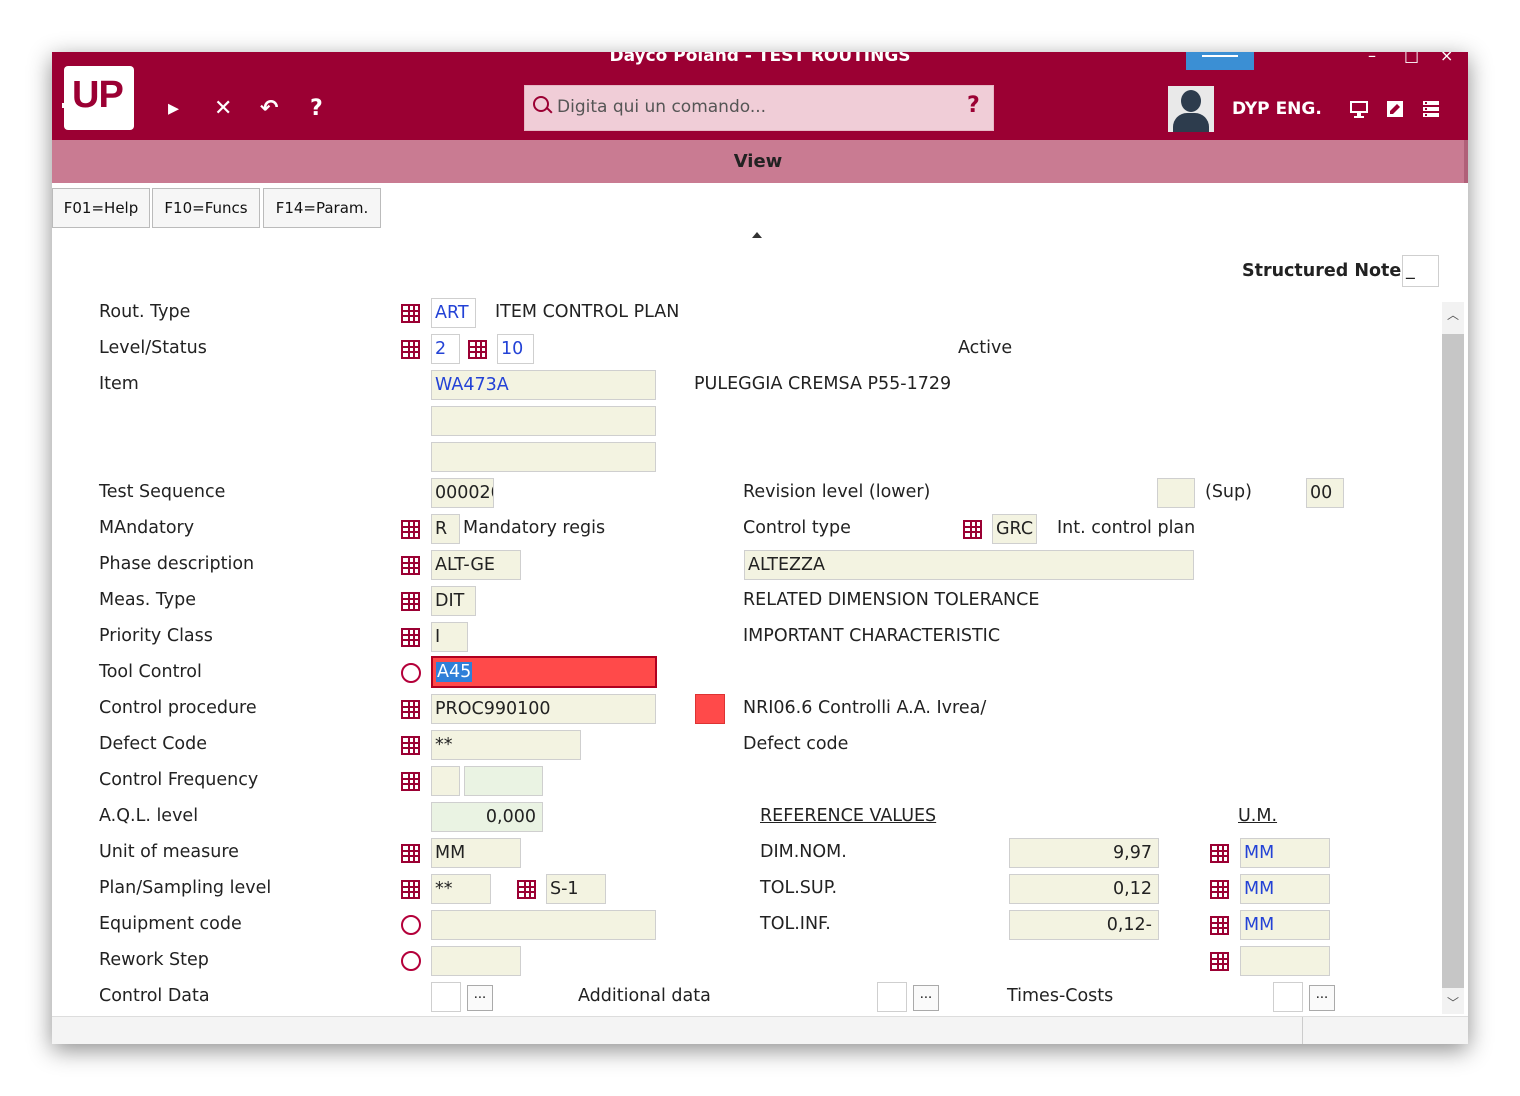 This screenshot has width=1520, height=1096. Describe the element at coordinates (543, 709) in the screenshot. I see `control-procedure-field: PROC990100` at that location.